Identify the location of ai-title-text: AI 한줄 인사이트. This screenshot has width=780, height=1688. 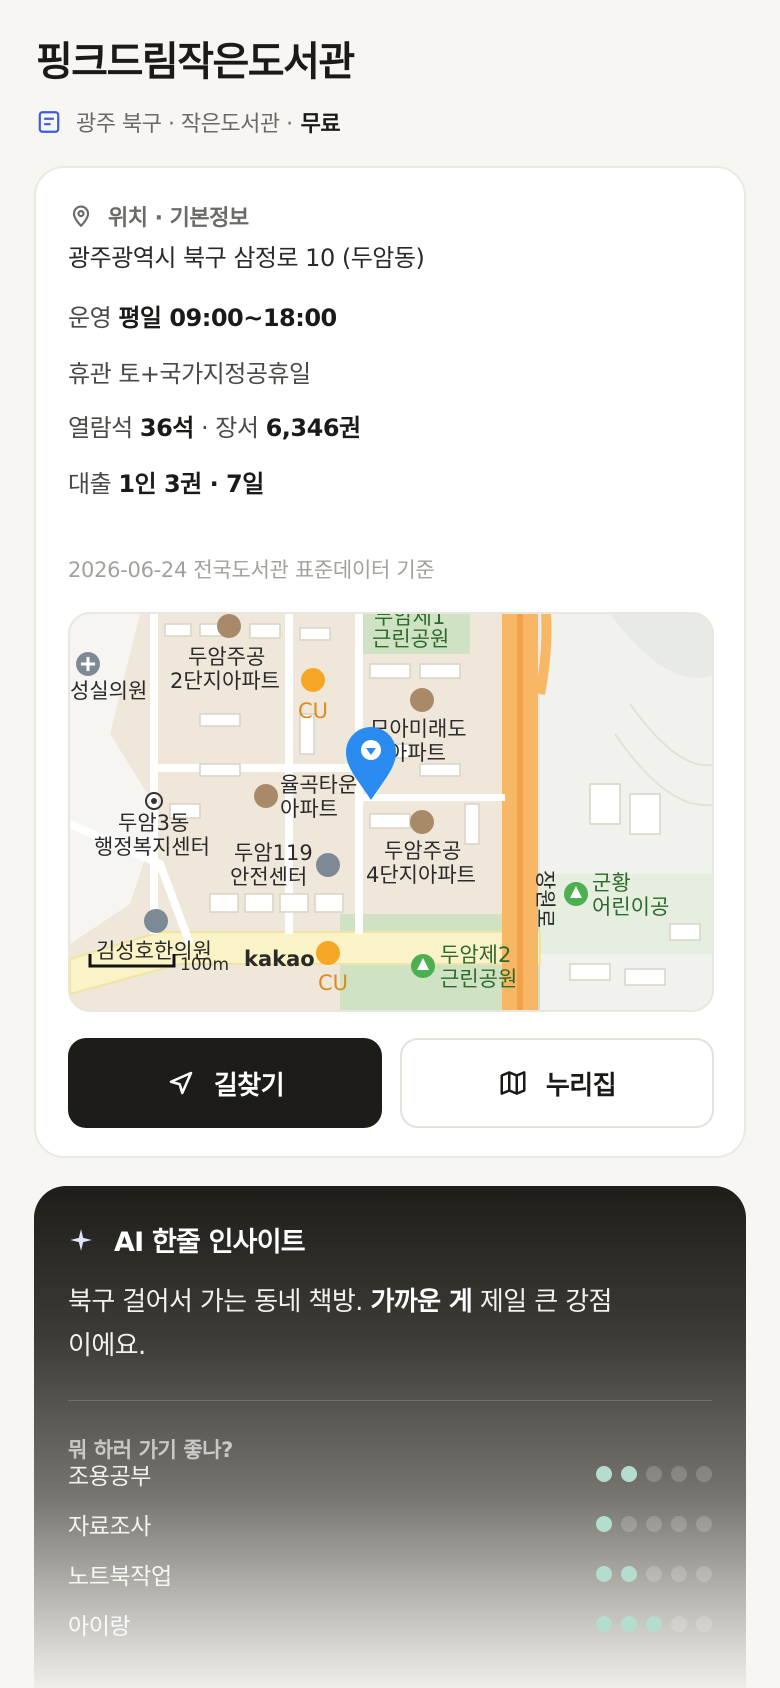
(210, 1242).